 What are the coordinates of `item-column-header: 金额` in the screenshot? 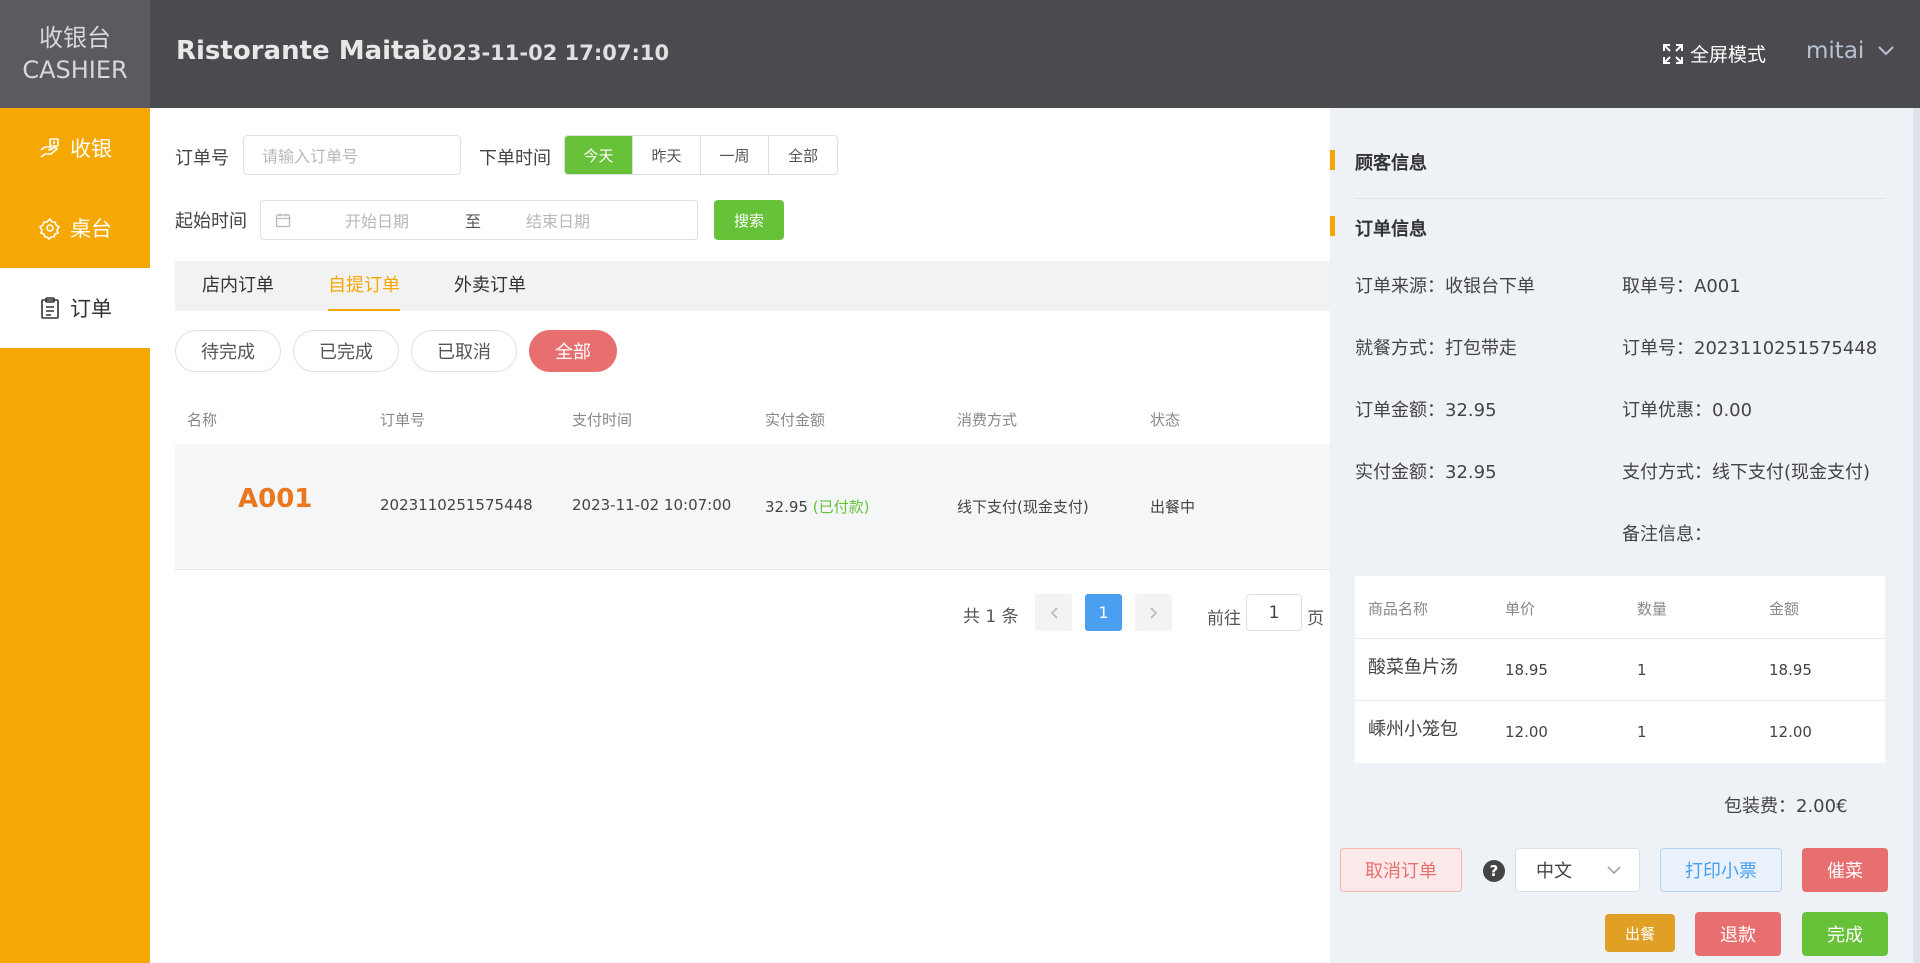 It's located at (1784, 609).